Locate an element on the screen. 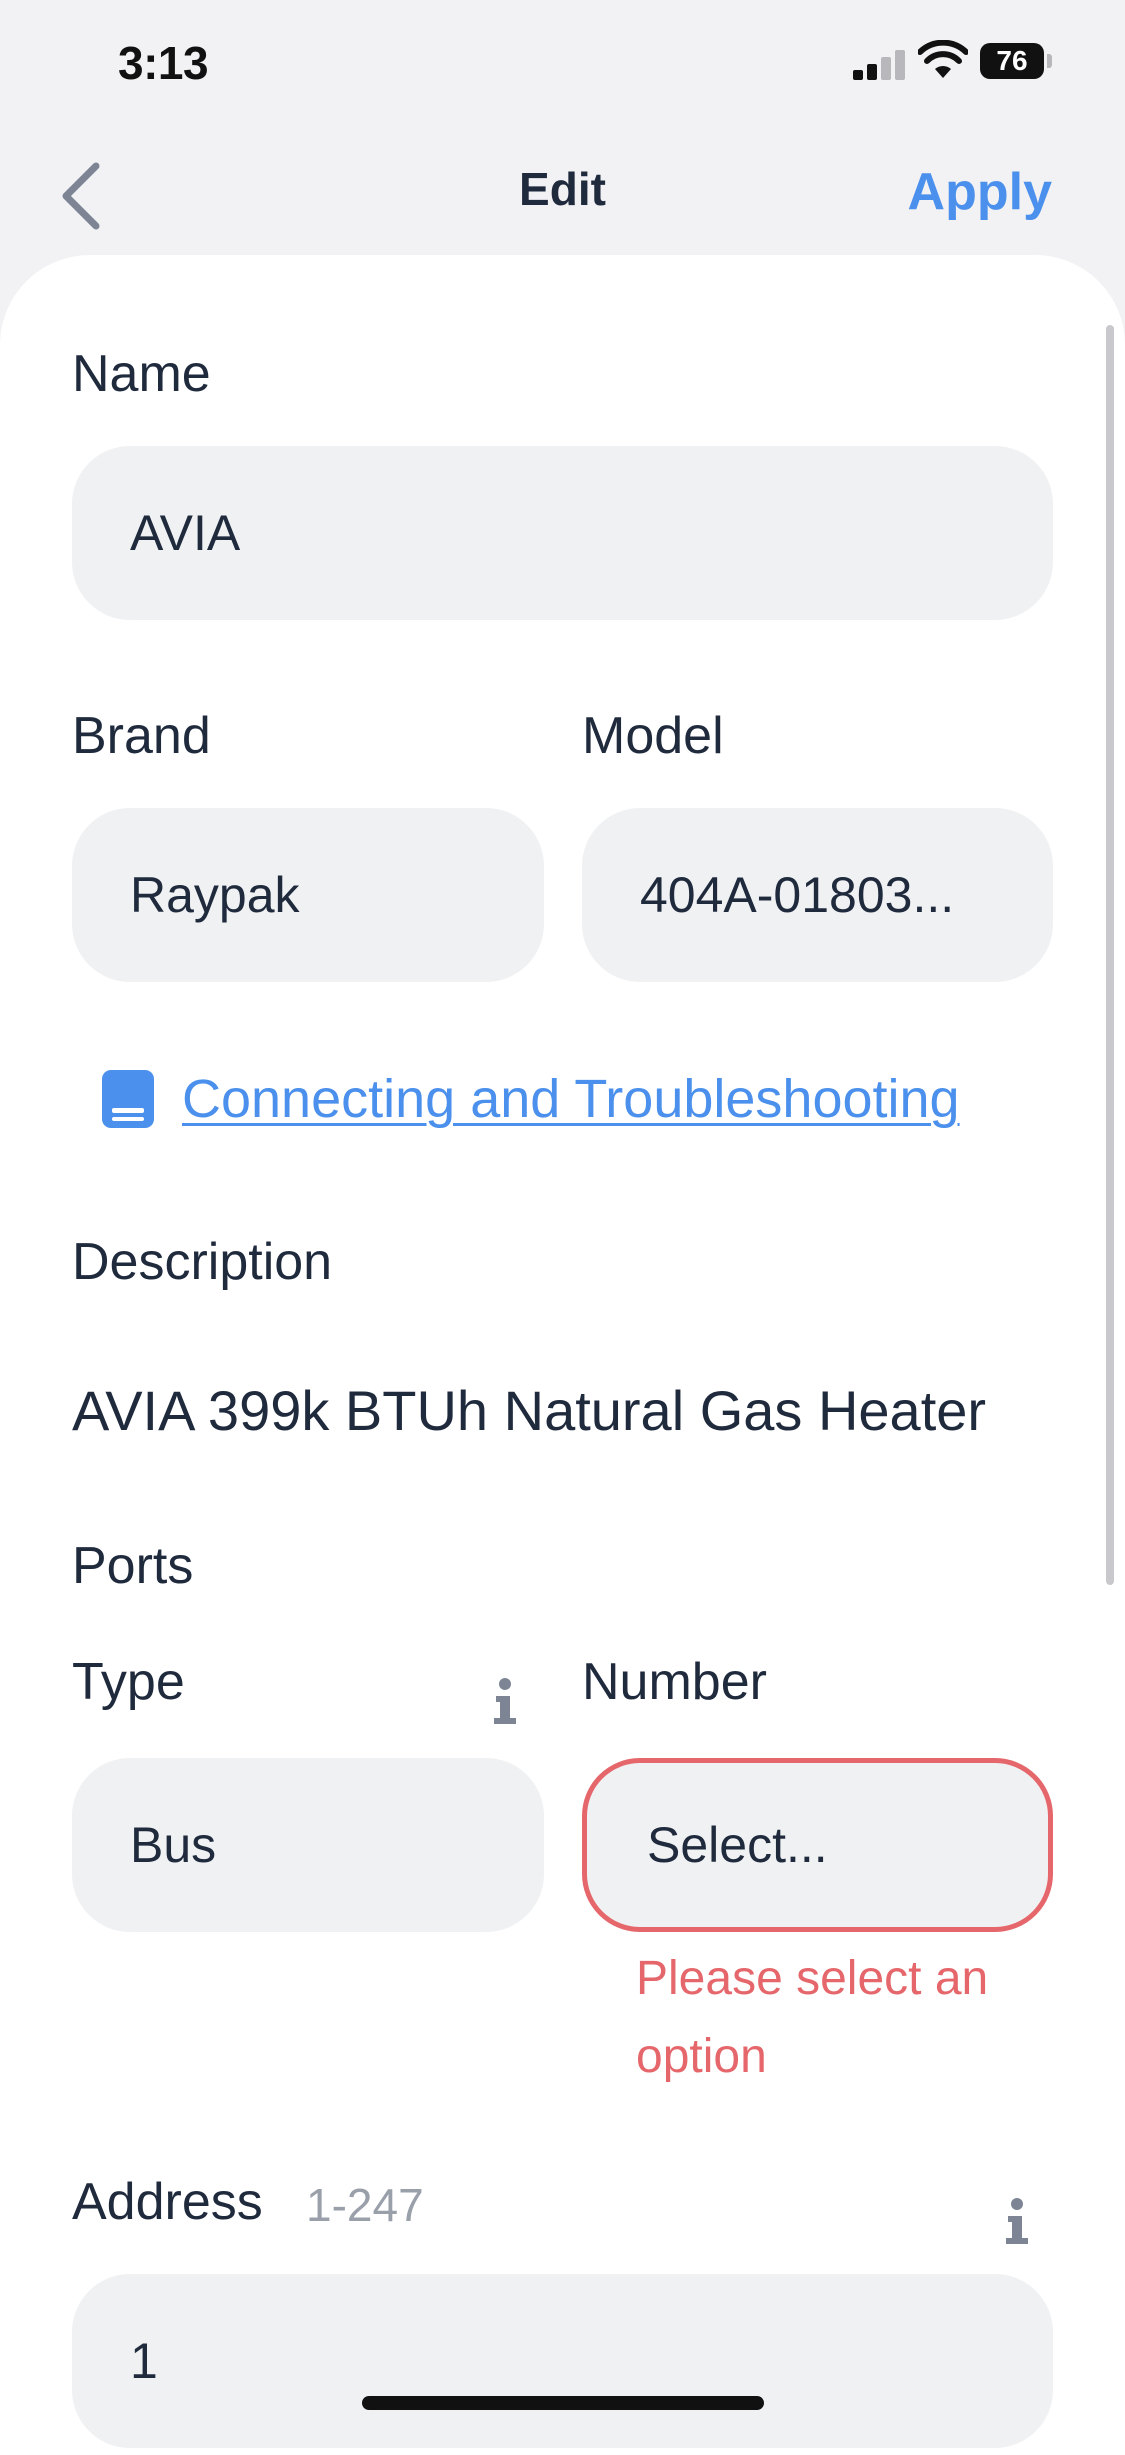  port-type-select: Bus is located at coordinates (308, 1845).